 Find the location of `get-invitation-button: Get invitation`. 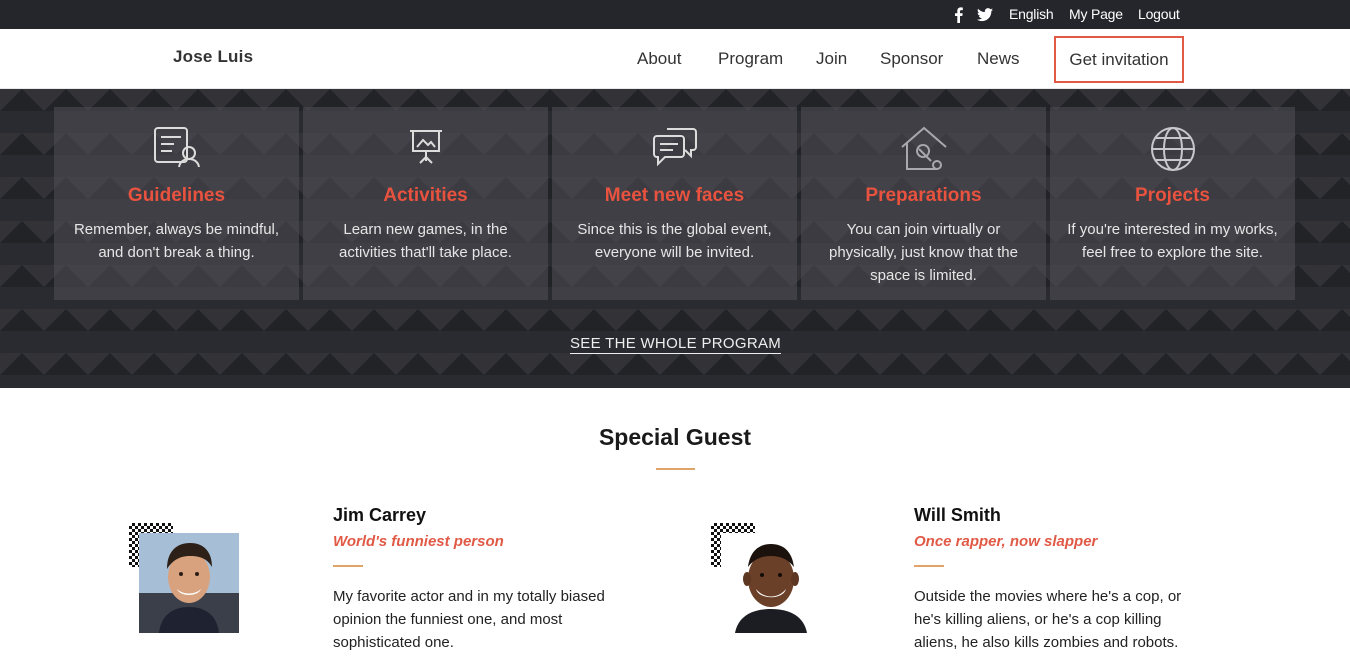

get-invitation-button: Get invitation is located at coordinates (1119, 59).